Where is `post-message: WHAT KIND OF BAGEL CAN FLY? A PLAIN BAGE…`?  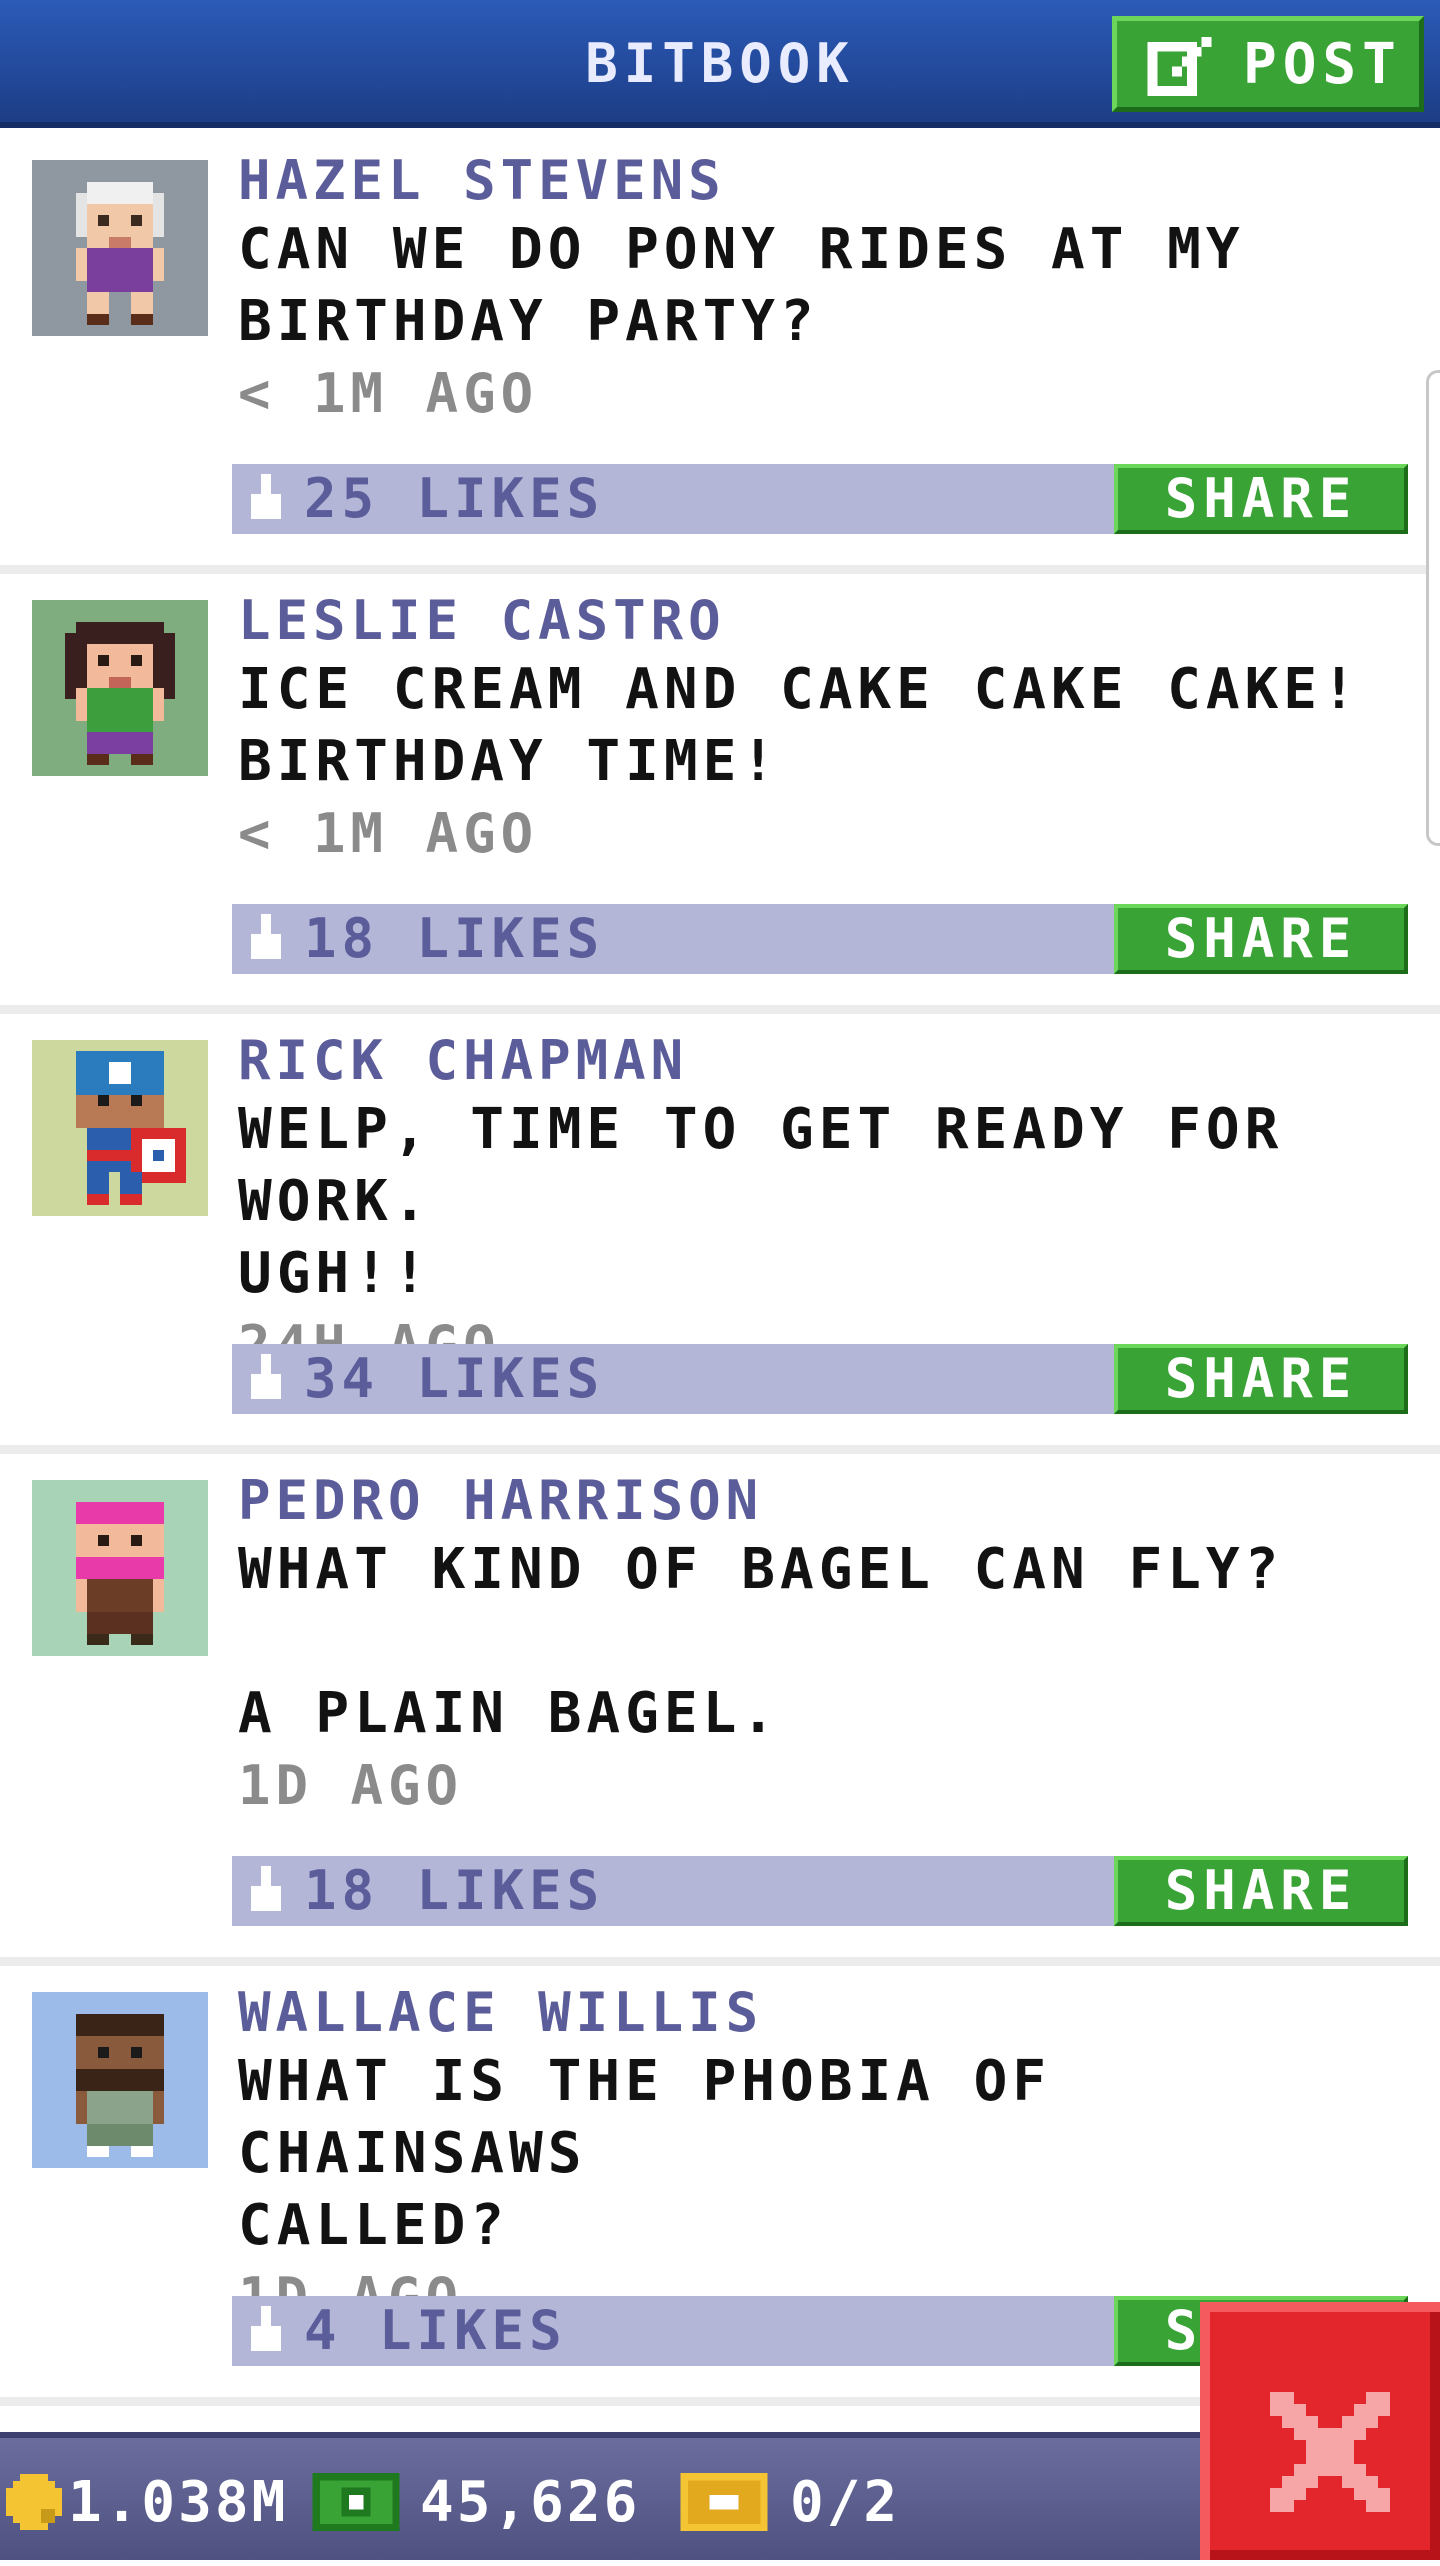 post-message: WHAT KIND OF BAGEL CAN FLY? A PLAIN BAGE… is located at coordinates (761, 1641).